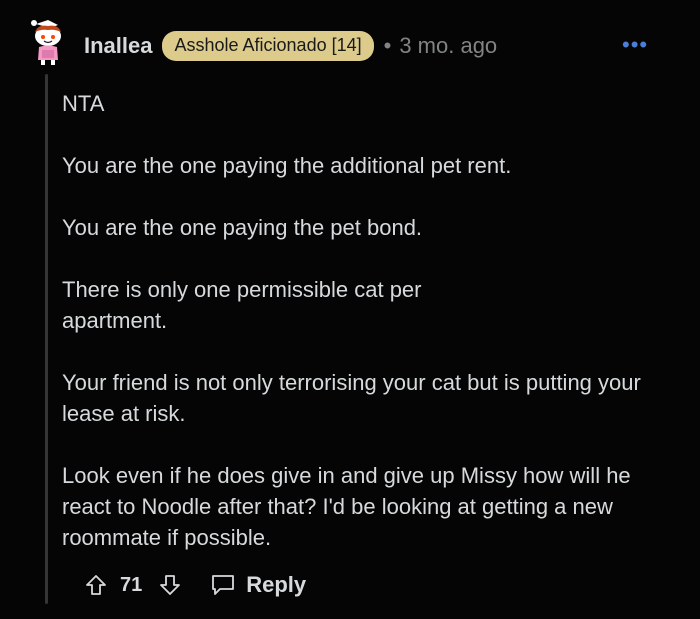 The image size is (700, 619). I want to click on speech-bubble-icon, so click(223, 585).